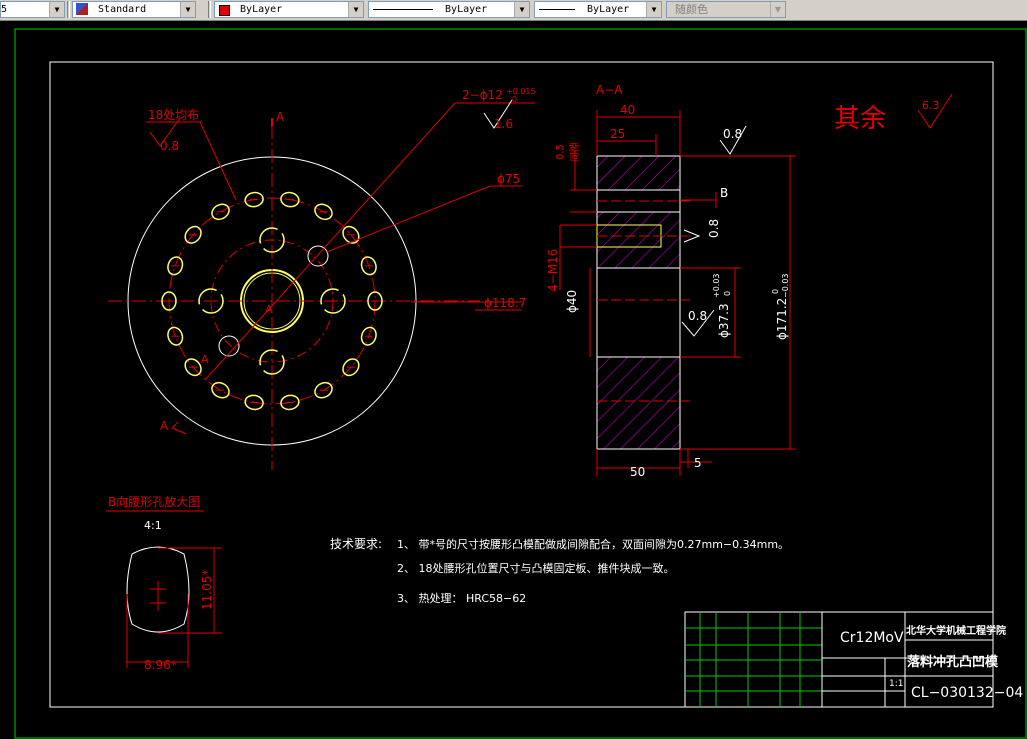  What do you see at coordinates (207, 590) in the screenshot?
I see `dim-1105: 11.05*` at bounding box center [207, 590].